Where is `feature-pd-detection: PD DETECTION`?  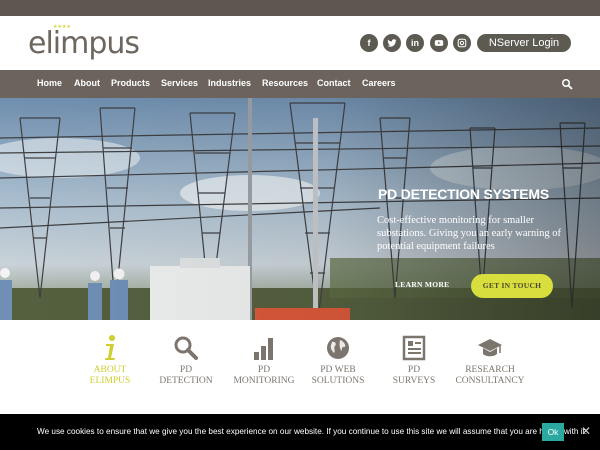 feature-pd-detection: PD DETECTION is located at coordinates (186, 360).